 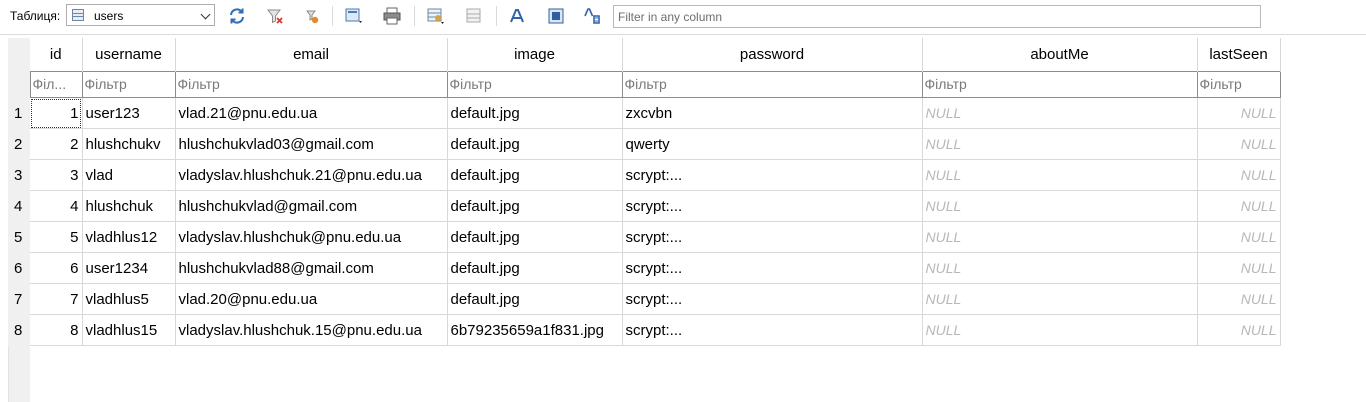 What do you see at coordinates (129, 299) in the screenshot?
I see `cell-username: vladhlus5` at bounding box center [129, 299].